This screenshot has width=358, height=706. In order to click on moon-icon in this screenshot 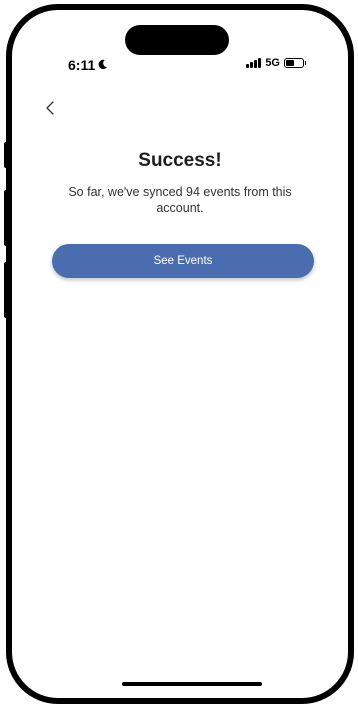, I will do `click(102, 65)`.